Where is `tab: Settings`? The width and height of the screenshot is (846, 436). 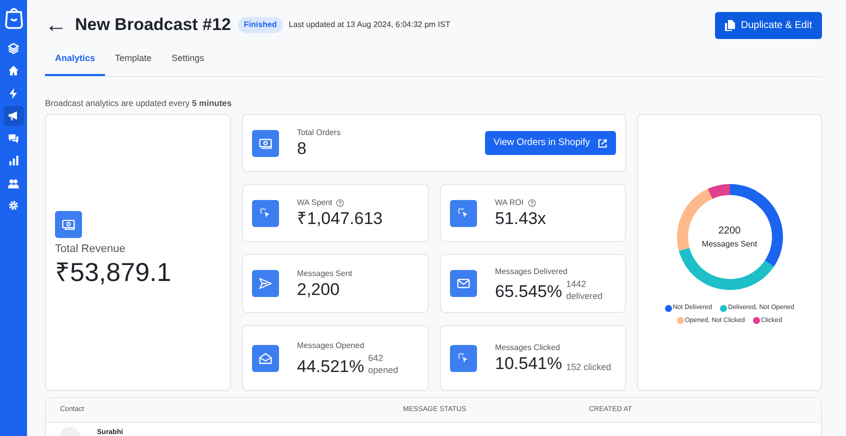 tab: Settings is located at coordinates (188, 61).